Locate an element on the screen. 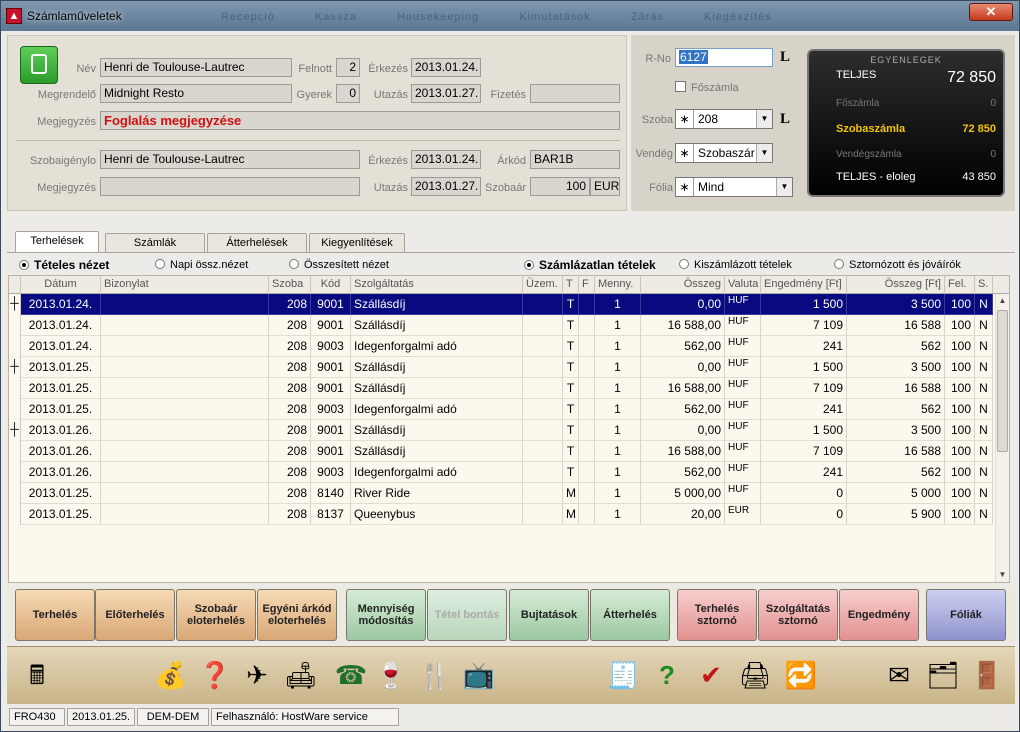 The height and width of the screenshot is (732, 1020). radio-itemized: Tételes nézet is located at coordinates (64, 265).